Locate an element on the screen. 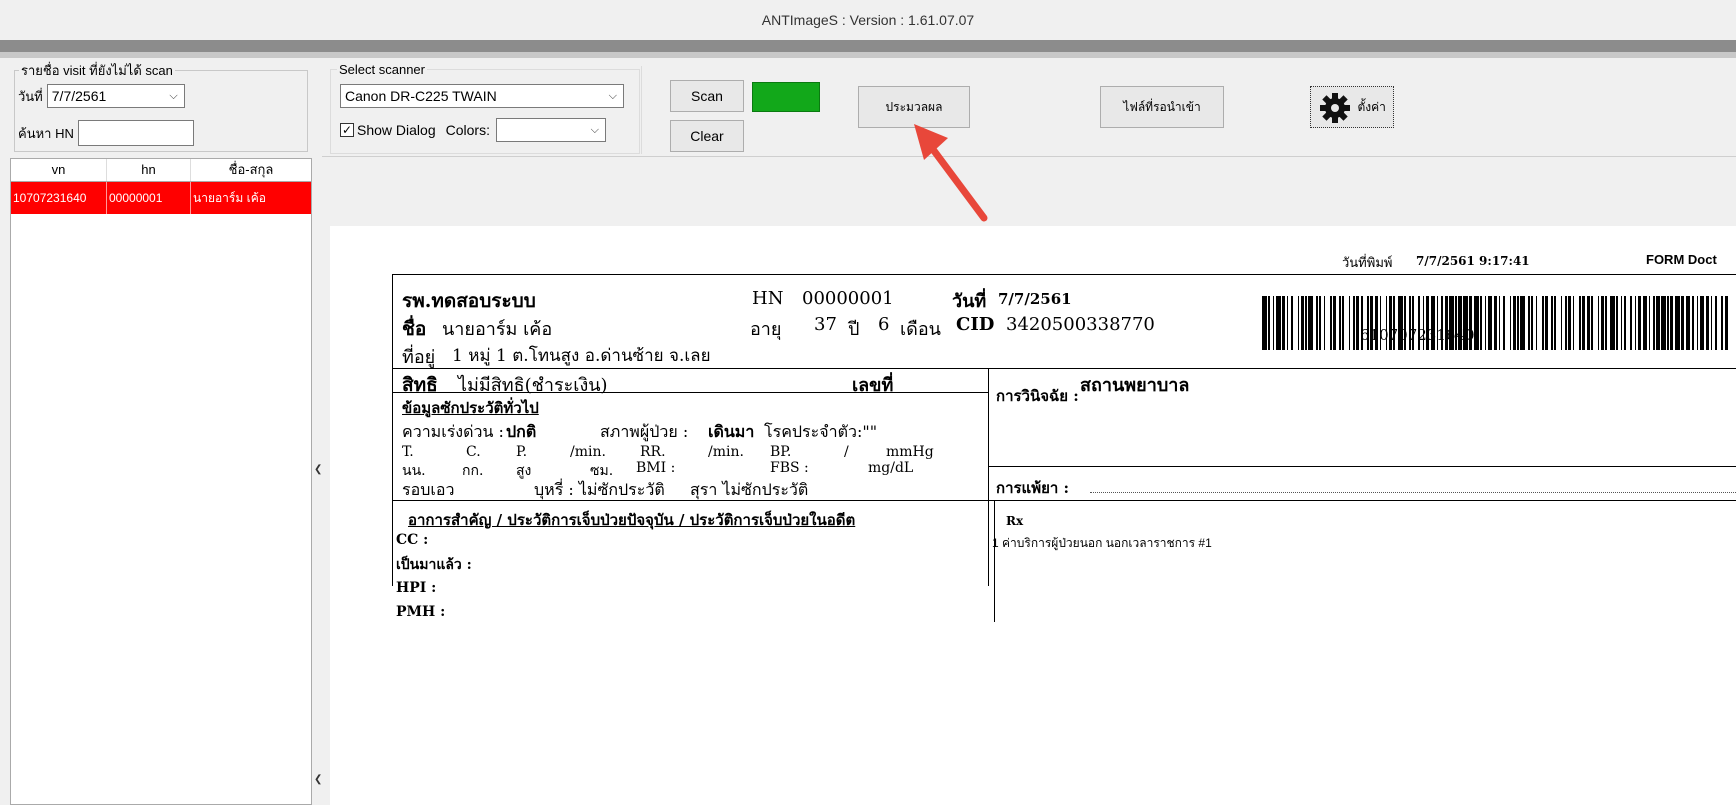 The image size is (1736, 805). general-section-top is located at coordinates (690, 392).